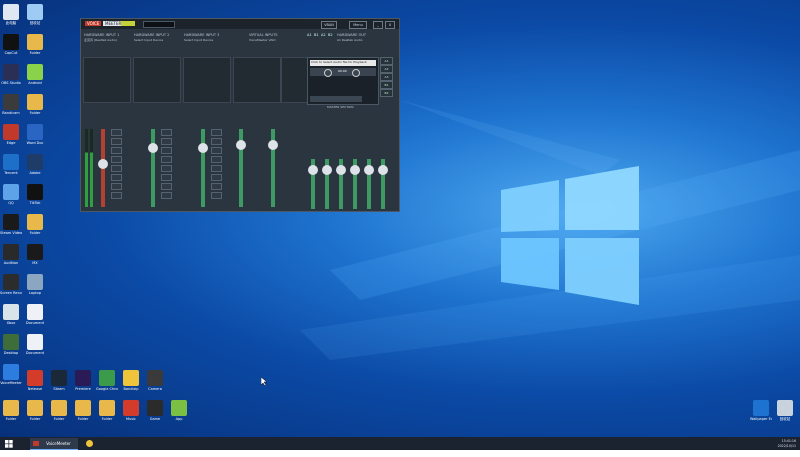  What do you see at coordinates (11, 374) in the screenshot?
I see `desktop-icon: VoiceMeeter` at bounding box center [11, 374].